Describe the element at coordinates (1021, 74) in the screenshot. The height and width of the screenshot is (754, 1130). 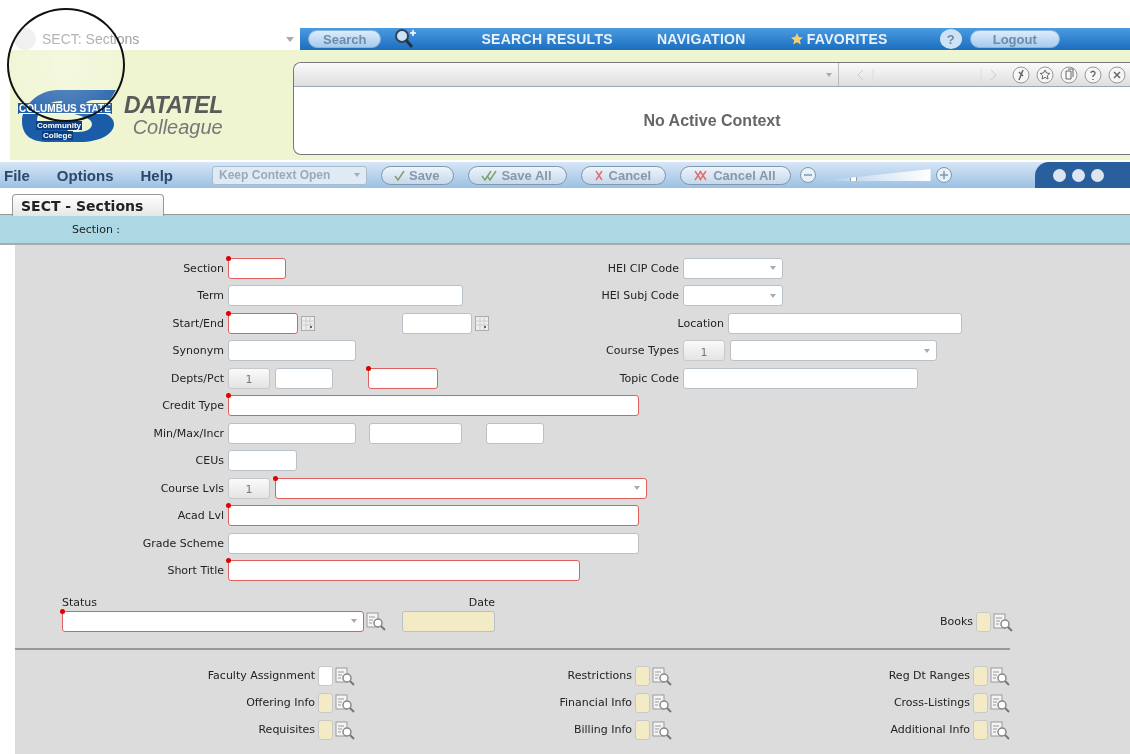
I see `link-icon` at that location.